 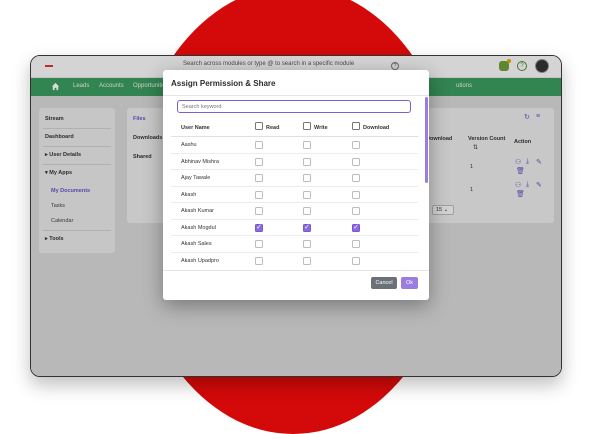 I want to click on select-all-read-checkbox, so click(x=259, y=126).